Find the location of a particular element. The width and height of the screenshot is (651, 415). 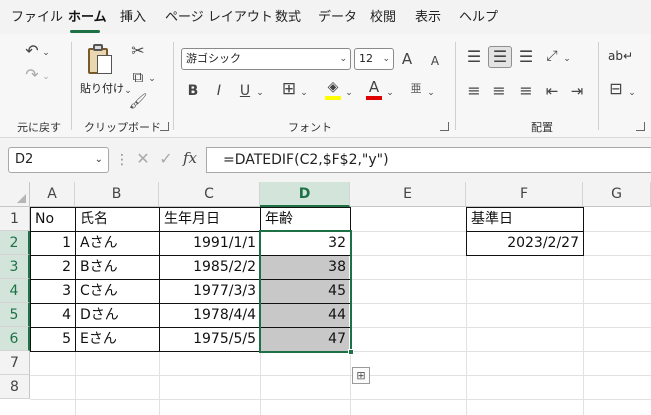

row-header-8: 8 is located at coordinates (15, 387).